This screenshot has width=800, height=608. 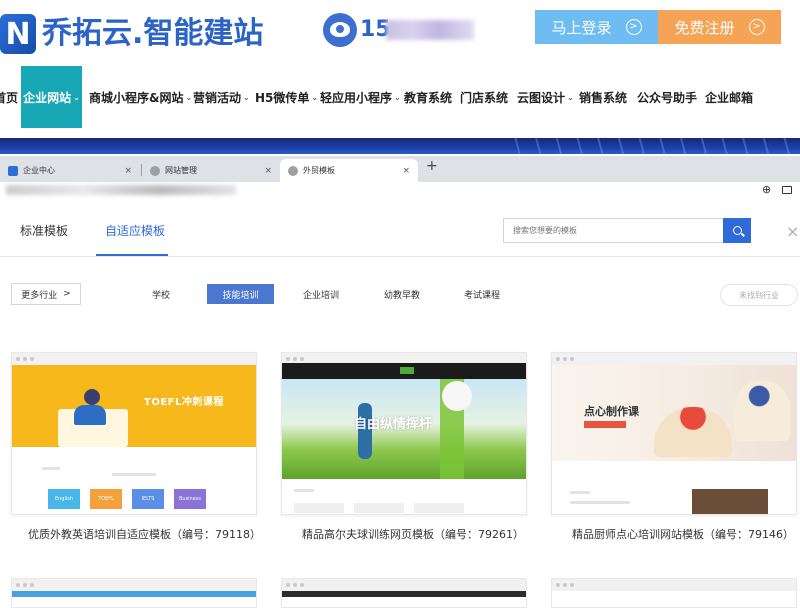 I want to click on more-industry-label: 更多行业, so click(x=39, y=295).